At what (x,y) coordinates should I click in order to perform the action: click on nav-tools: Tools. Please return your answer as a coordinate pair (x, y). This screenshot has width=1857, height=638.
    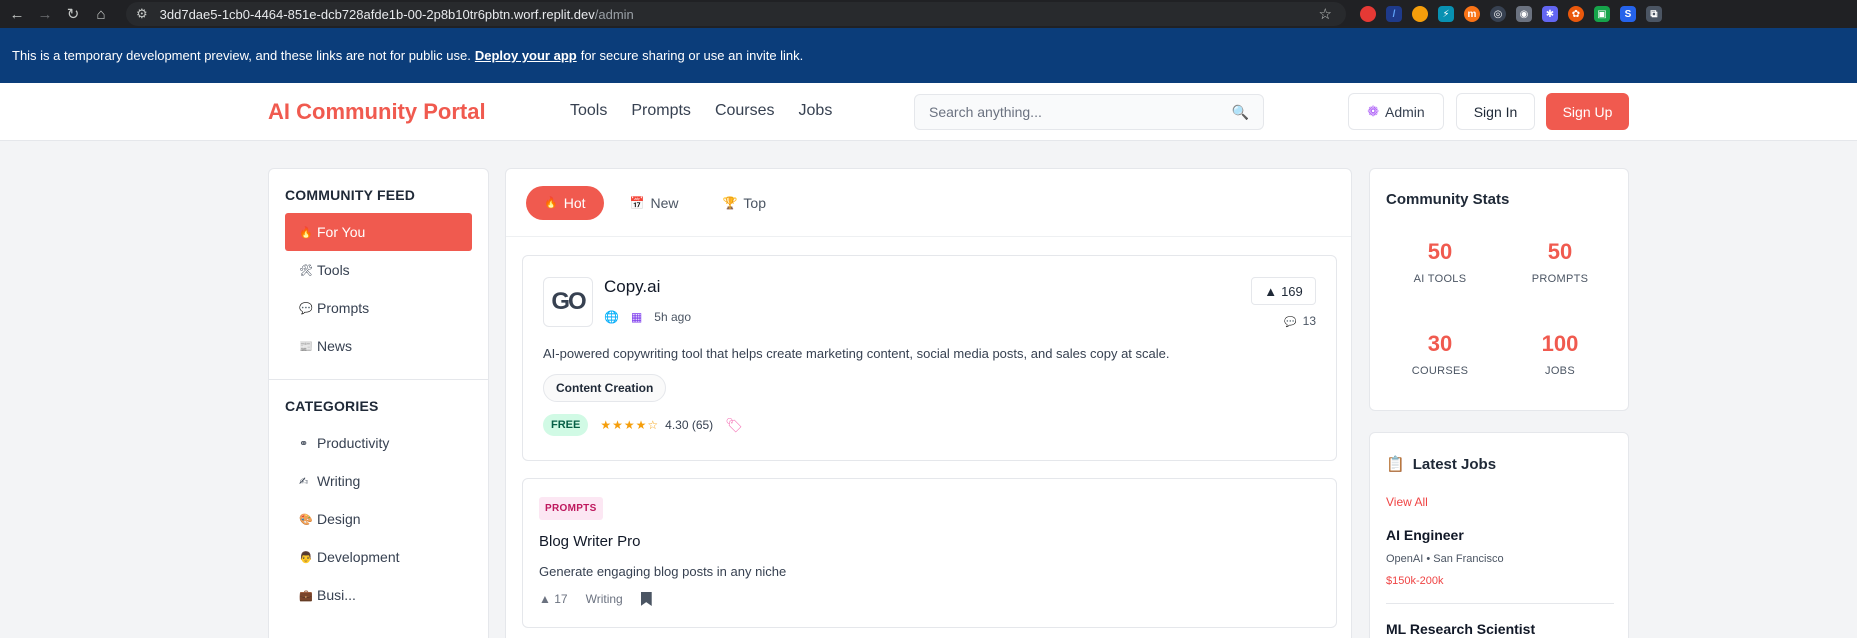
    Looking at the image, I should click on (588, 111).